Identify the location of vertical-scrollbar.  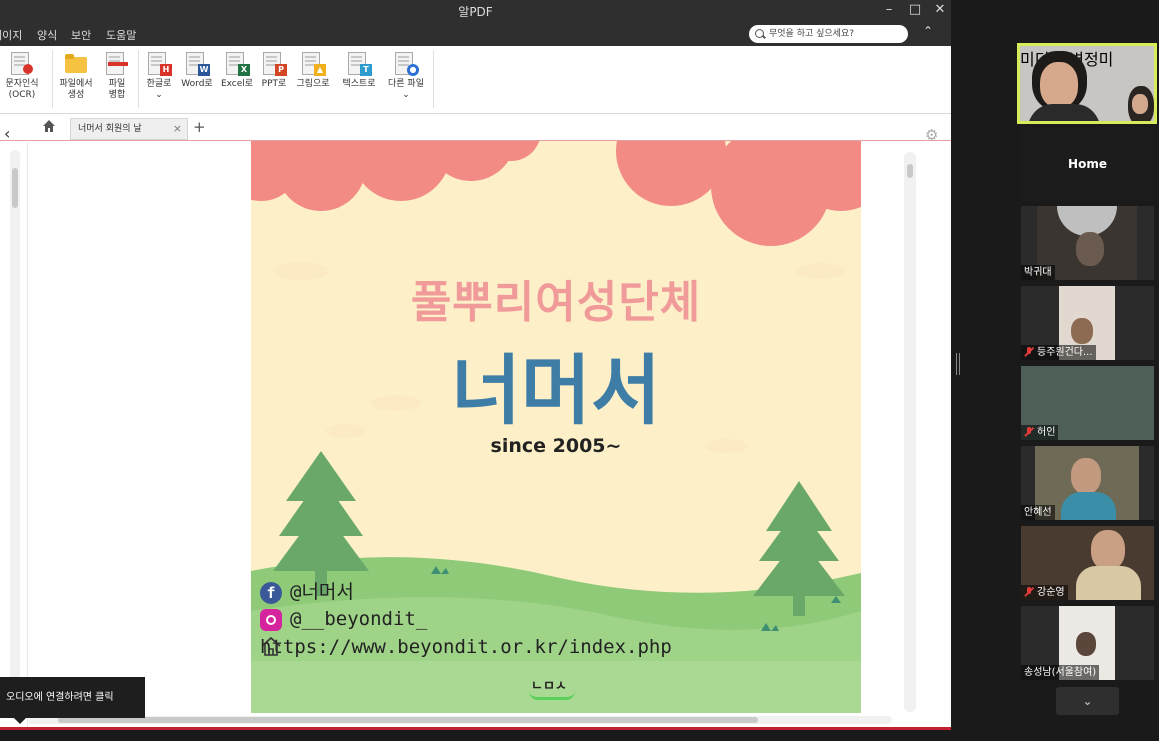
(910, 432).